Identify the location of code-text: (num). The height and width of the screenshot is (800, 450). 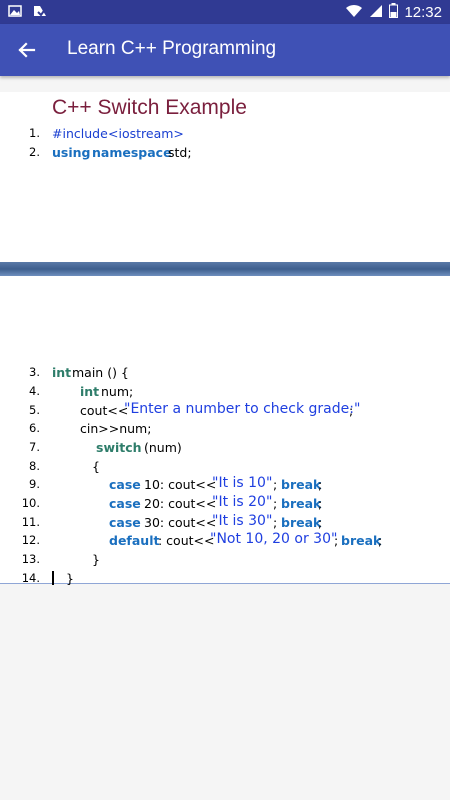
(163, 447).